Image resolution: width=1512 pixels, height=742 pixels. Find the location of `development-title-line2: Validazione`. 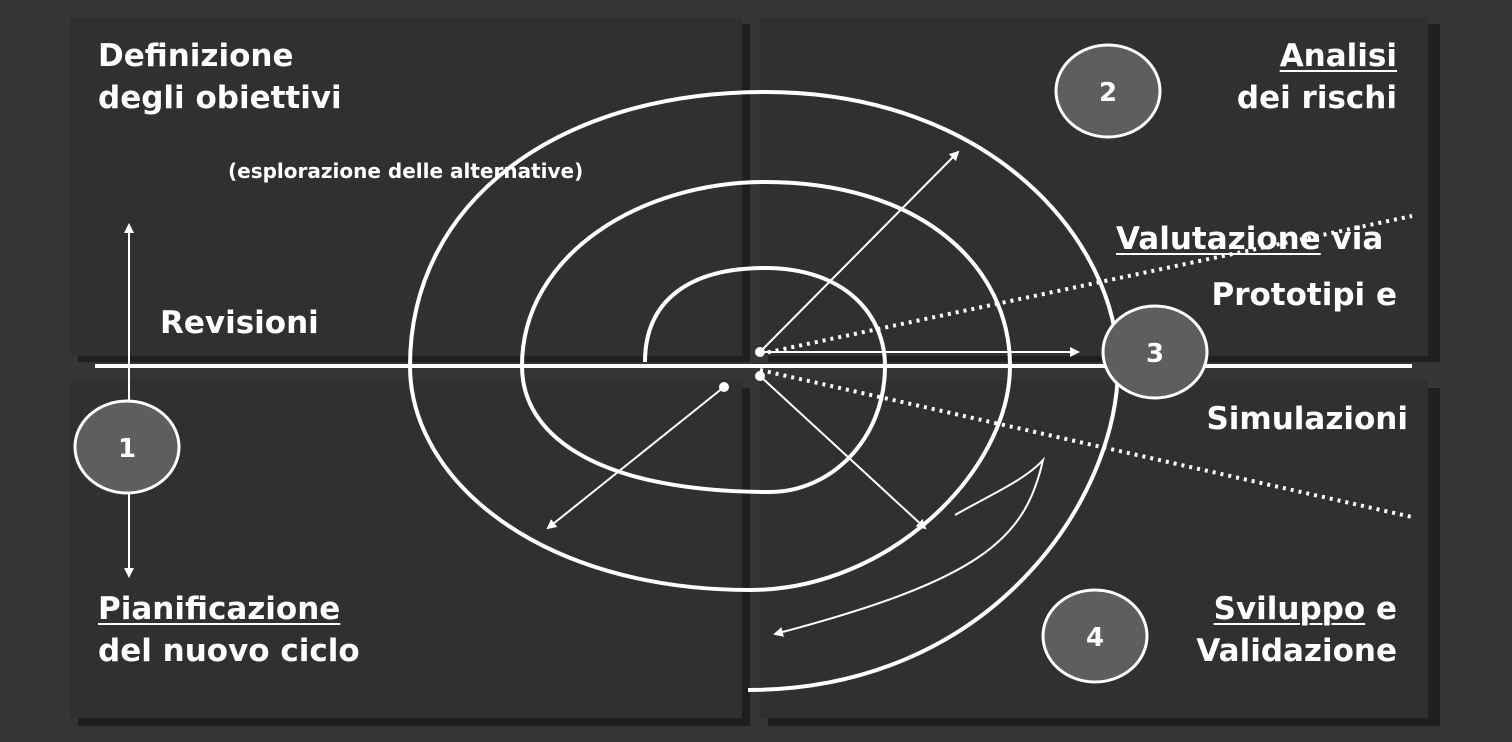

development-title-line2: Validazione is located at coordinates (1296, 651).